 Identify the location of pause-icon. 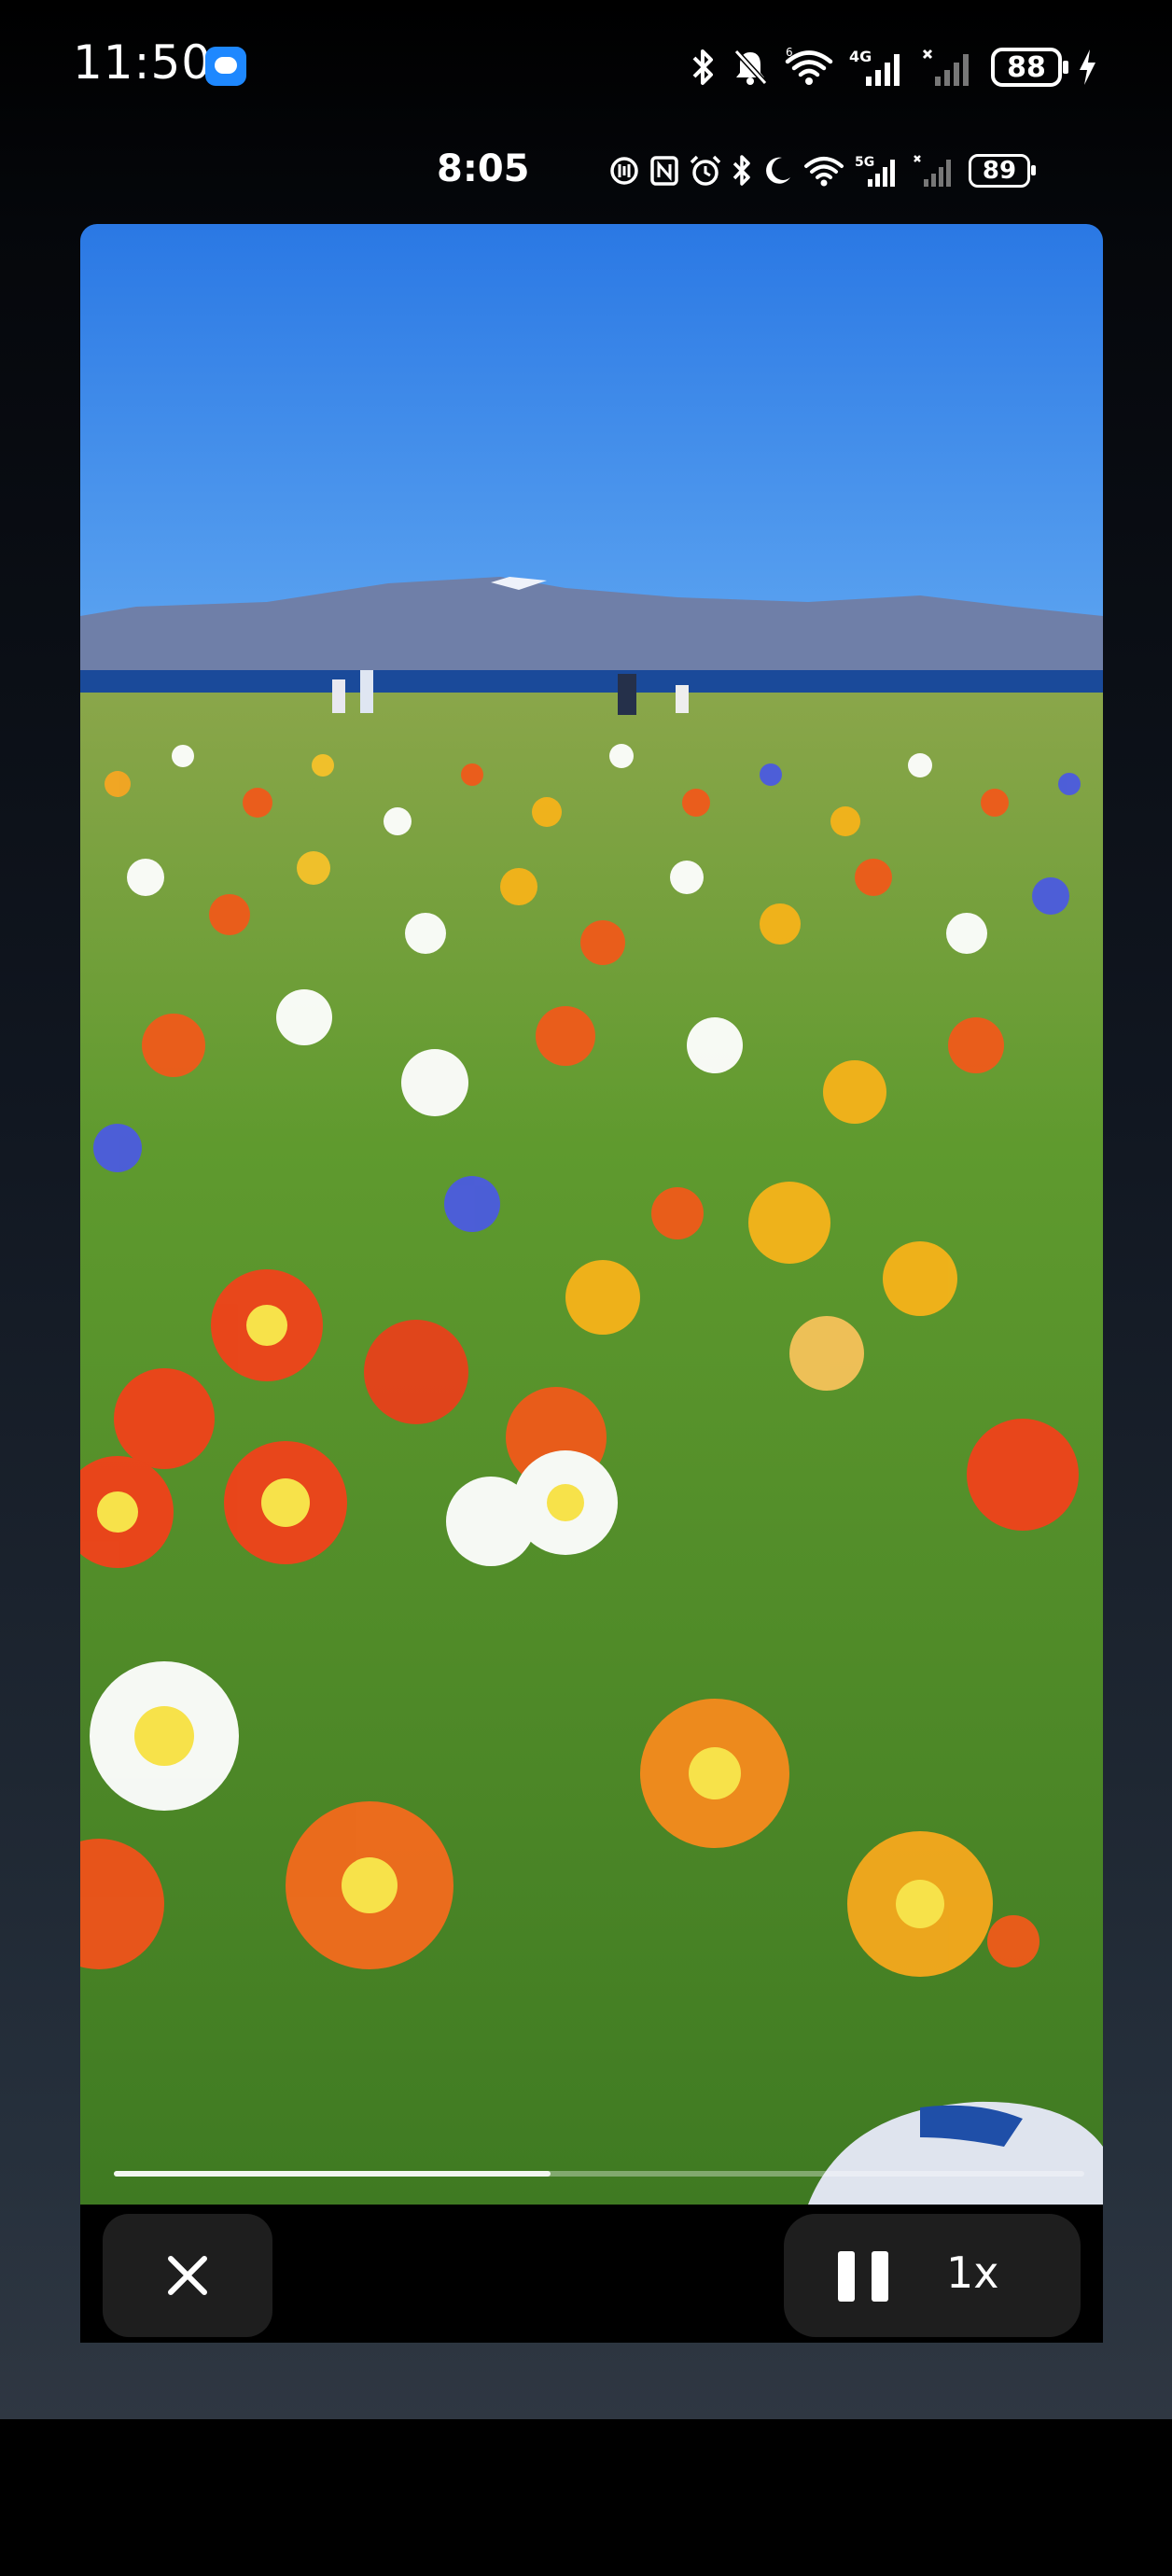
(863, 2276).